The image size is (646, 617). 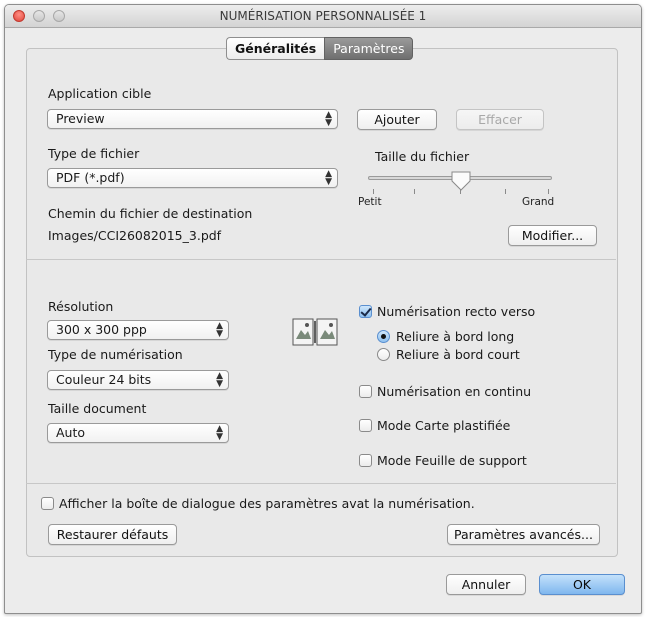 I want to click on title-bar: NUMÉRISATION PERSONNALISÉE 1, so click(x=323, y=16).